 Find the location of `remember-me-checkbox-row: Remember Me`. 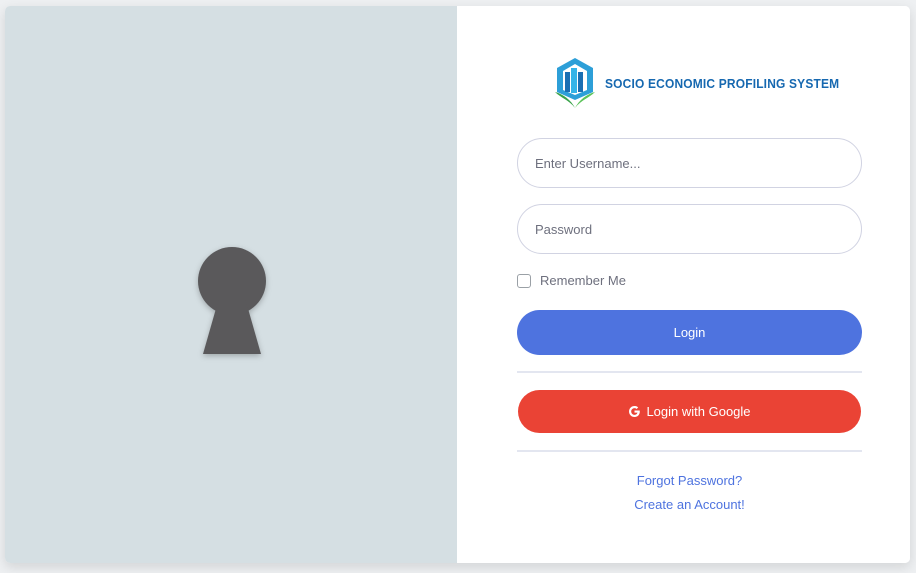

remember-me-checkbox-row: Remember Me is located at coordinates (571, 280).